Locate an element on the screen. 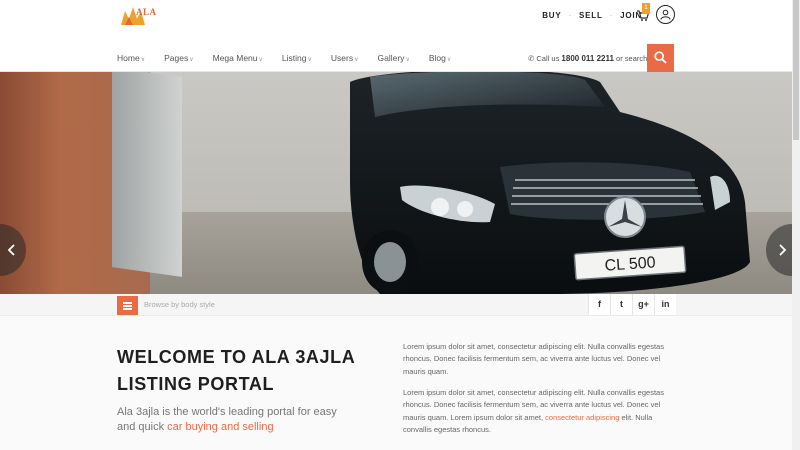 The image size is (800, 450). nav-item-mega-menu: Mega Menu∨ is located at coordinates (238, 58).